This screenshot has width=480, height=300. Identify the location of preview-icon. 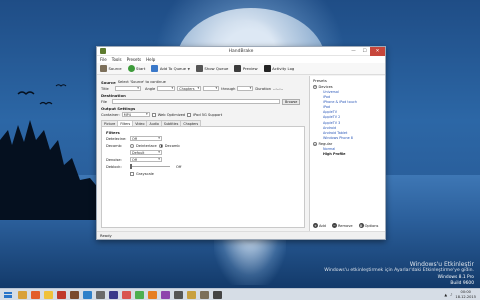
(238, 68).